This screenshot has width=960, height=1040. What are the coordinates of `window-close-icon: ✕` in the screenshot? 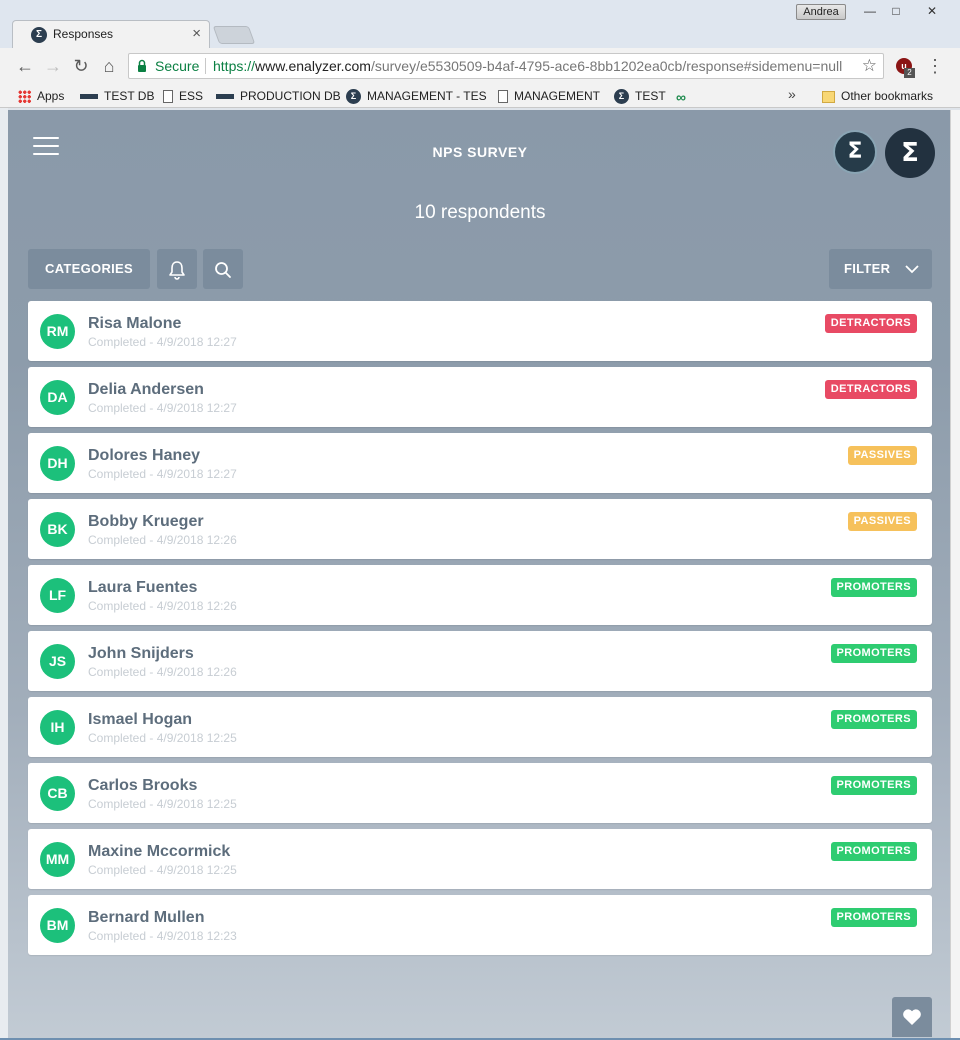 It's located at (932, 11).